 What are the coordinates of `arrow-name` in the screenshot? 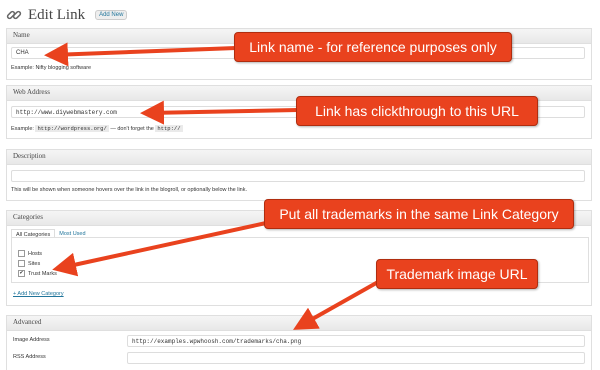 It's located at (140, 54).